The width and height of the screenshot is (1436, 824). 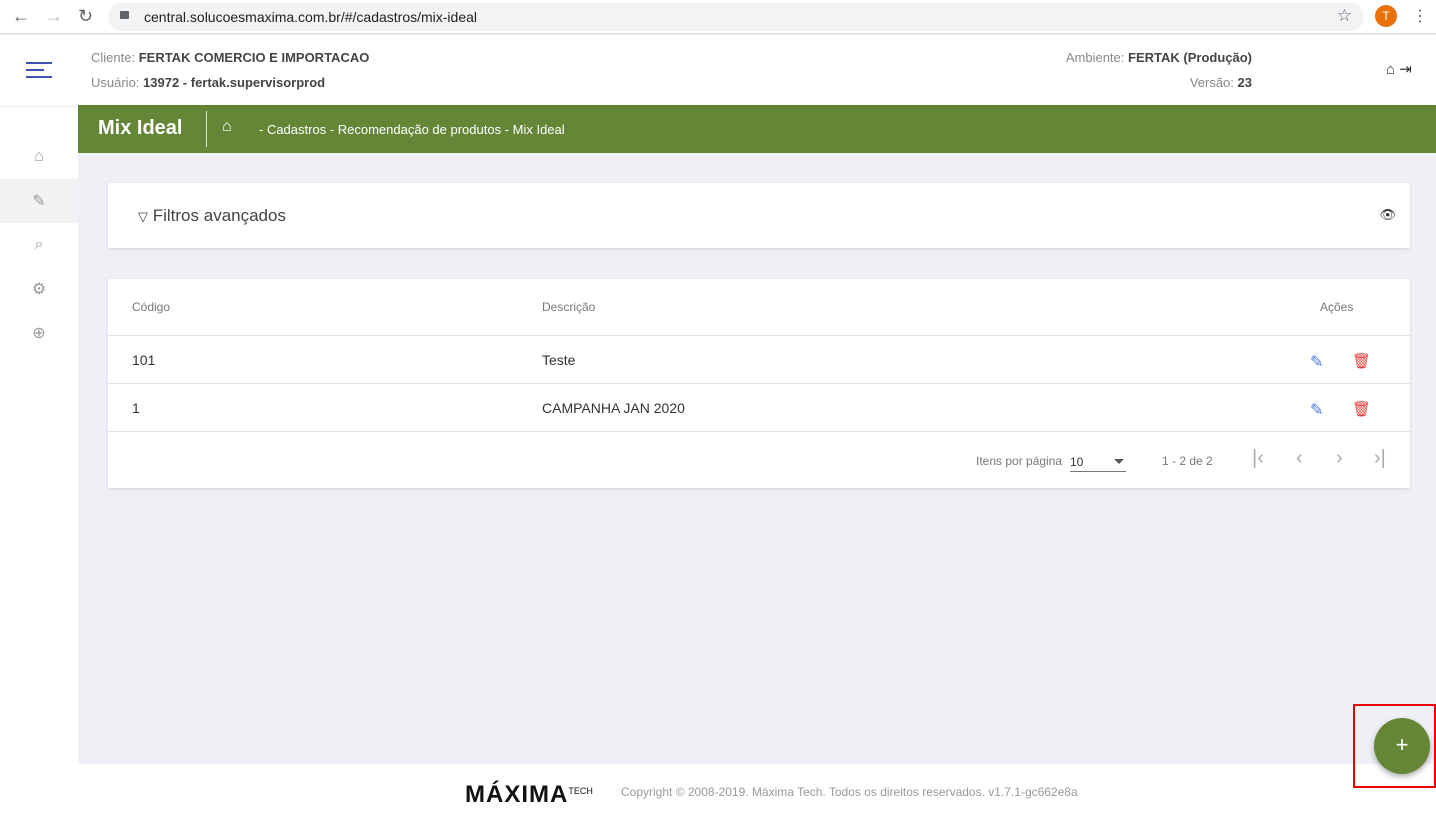 What do you see at coordinates (151, 307) in the screenshot?
I see `col-codigo: Código` at bounding box center [151, 307].